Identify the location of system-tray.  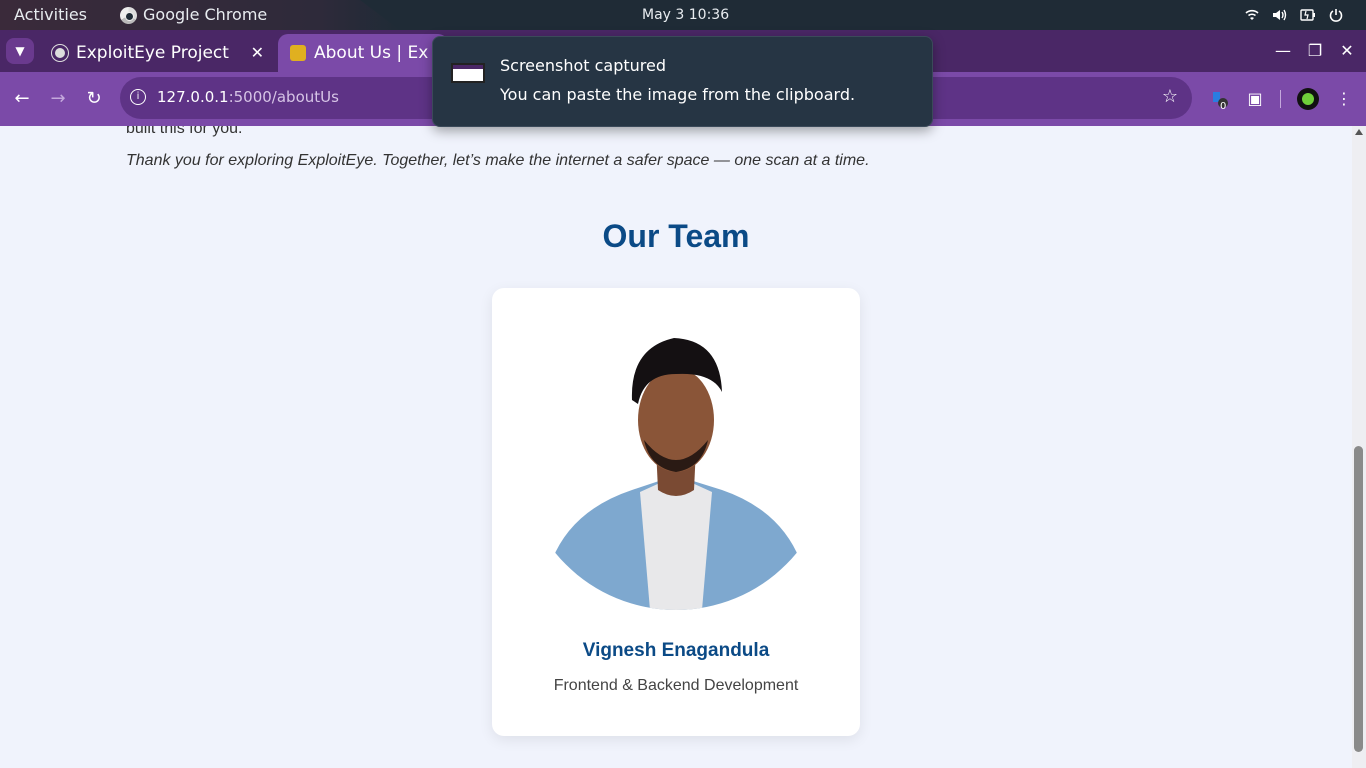
(1294, 15).